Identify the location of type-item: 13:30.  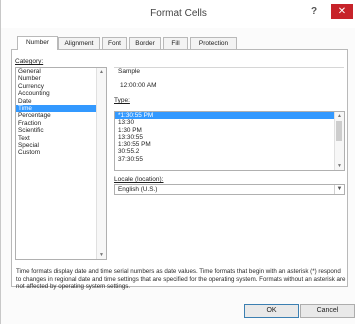
(229, 122).